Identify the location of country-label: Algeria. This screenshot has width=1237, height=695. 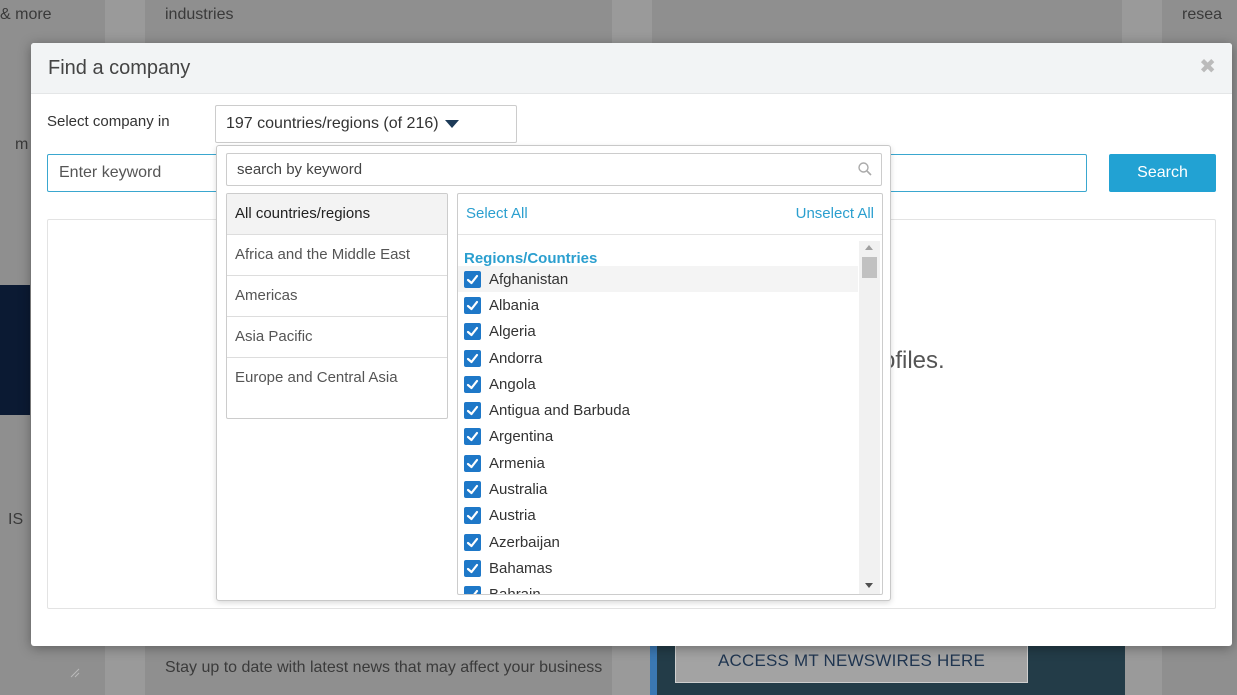
(512, 332).